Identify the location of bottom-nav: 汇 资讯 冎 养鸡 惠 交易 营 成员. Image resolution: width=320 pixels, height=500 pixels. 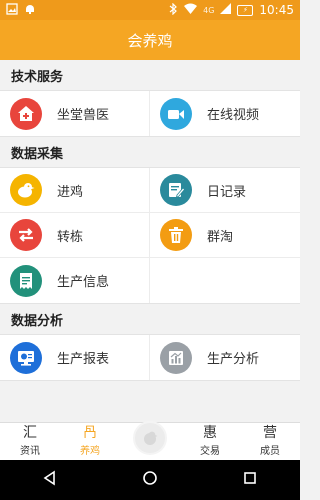
(150, 440).